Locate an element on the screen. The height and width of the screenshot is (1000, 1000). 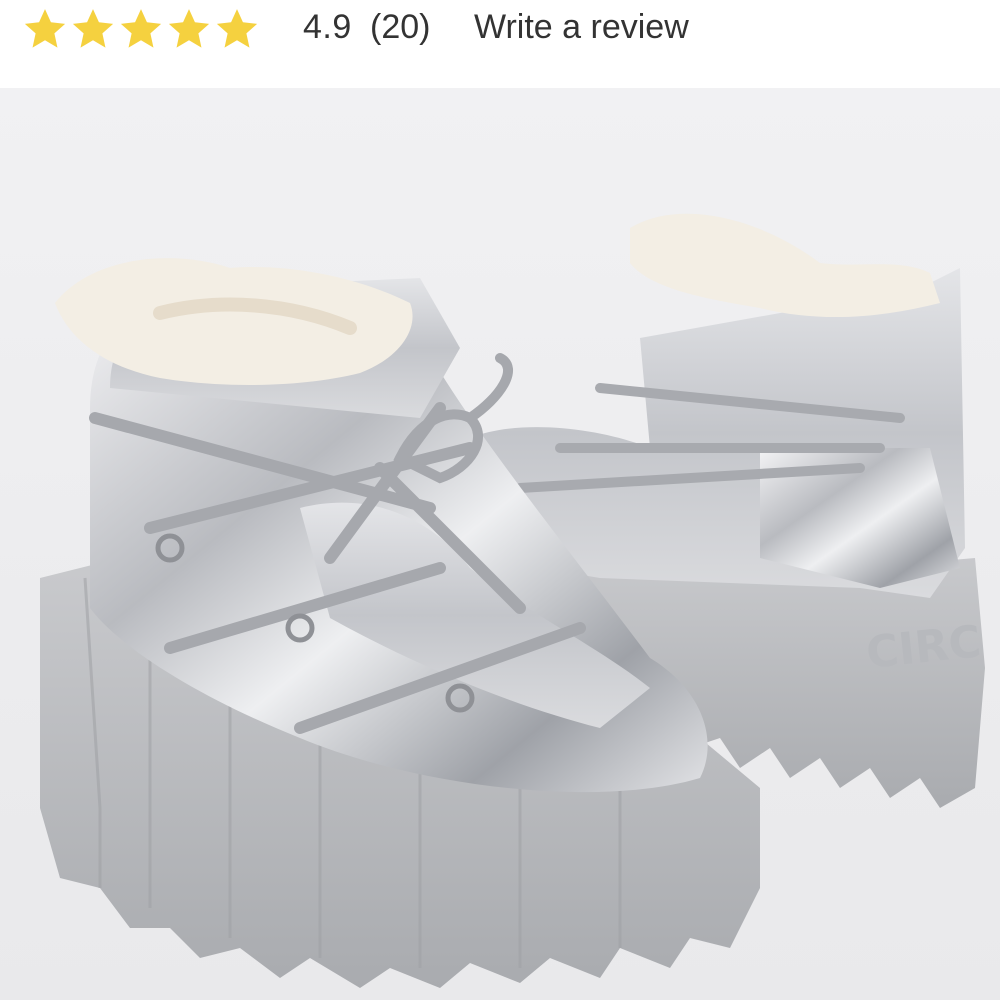
star-rating is located at coordinates (141, 31).